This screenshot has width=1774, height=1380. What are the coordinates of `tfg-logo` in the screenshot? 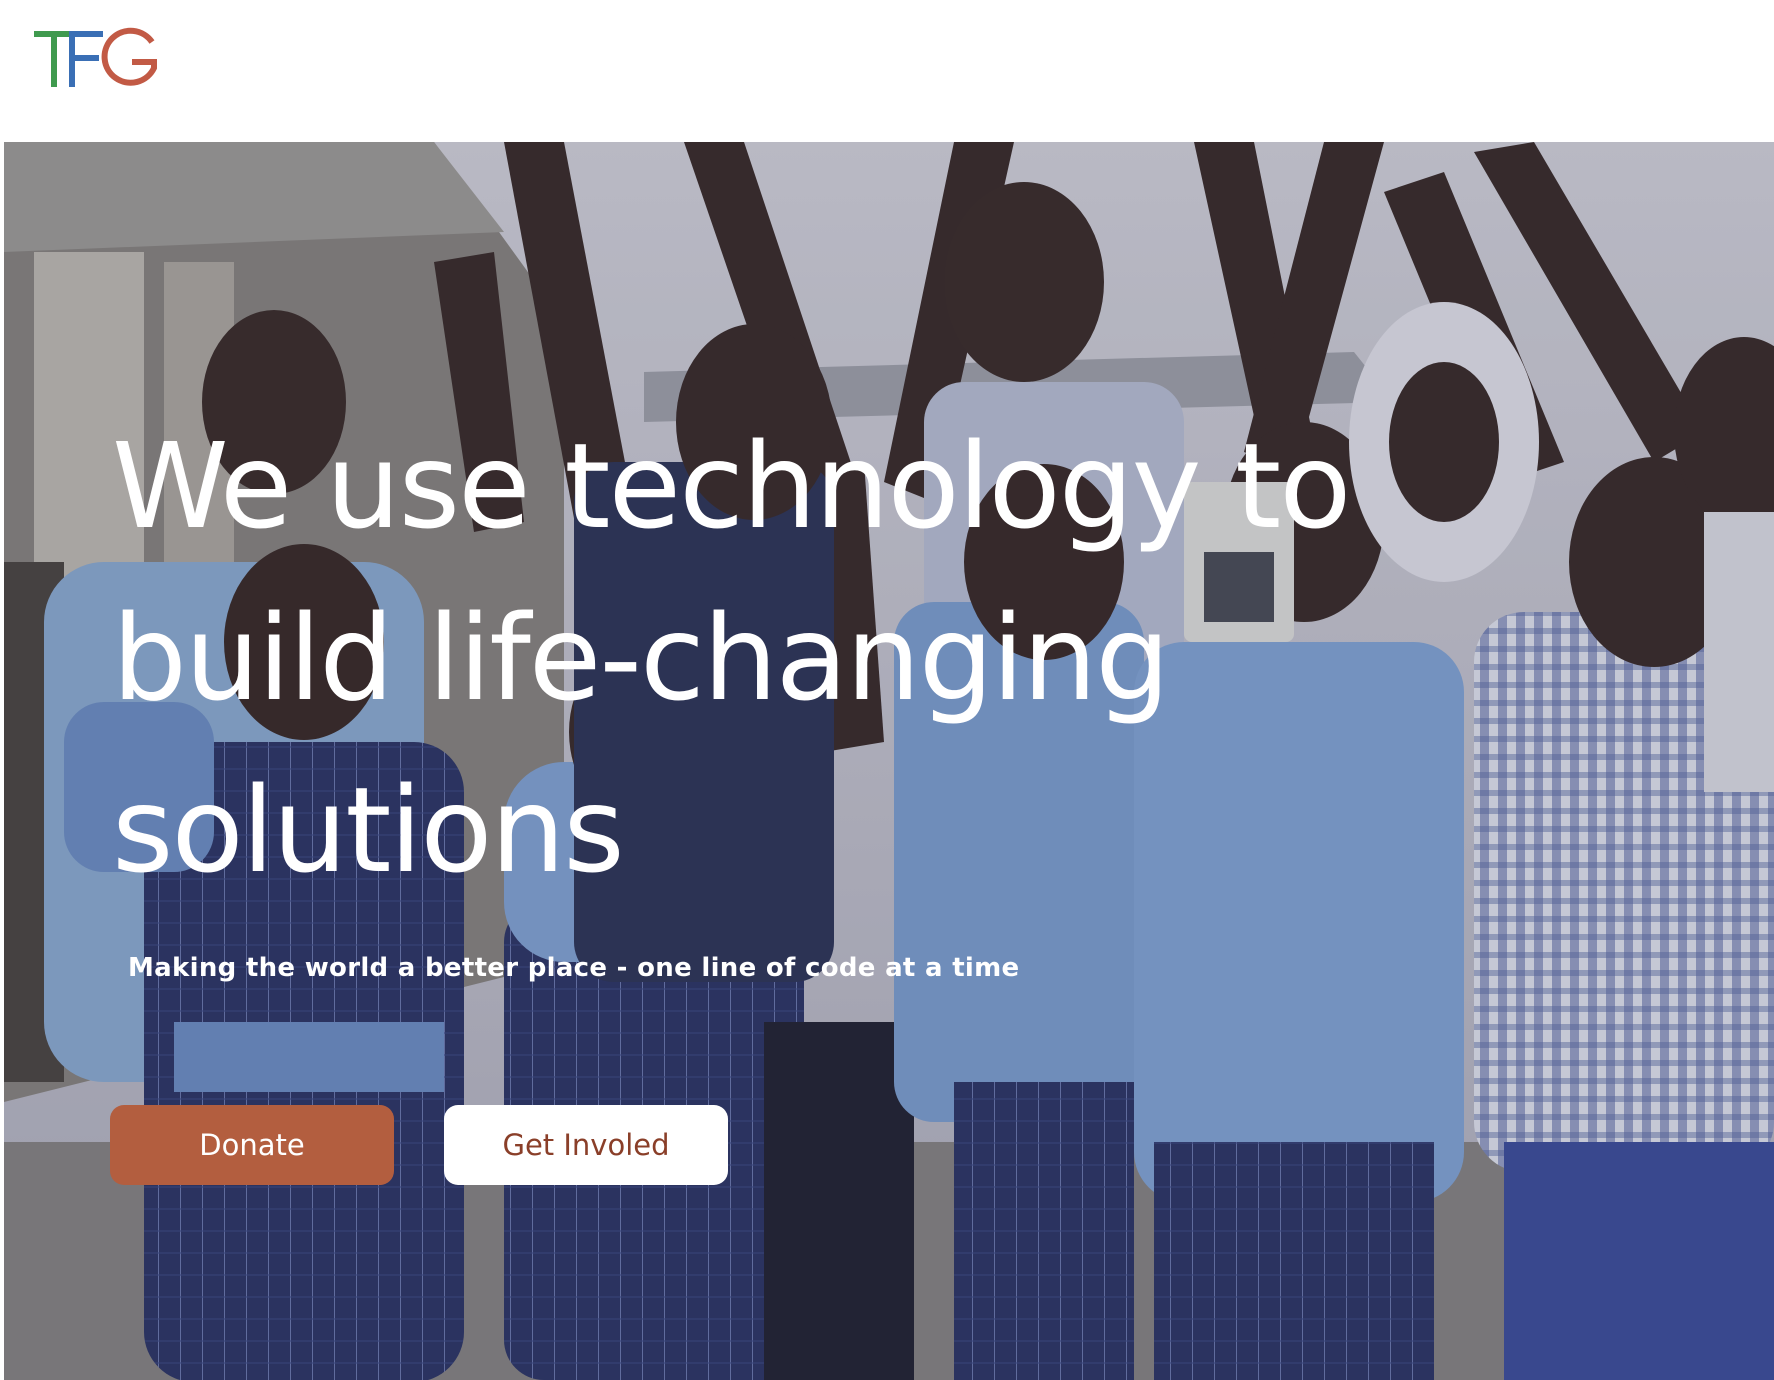 It's located at (95, 57).